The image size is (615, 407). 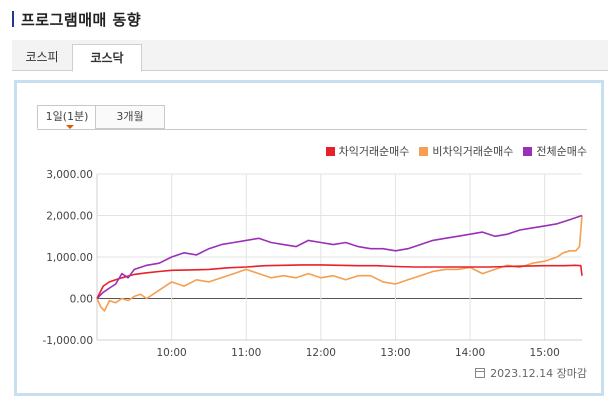 What do you see at coordinates (69, 258) in the screenshot?
I see `y-tick-label: 1,000.00` at bounding box center [69, 258].